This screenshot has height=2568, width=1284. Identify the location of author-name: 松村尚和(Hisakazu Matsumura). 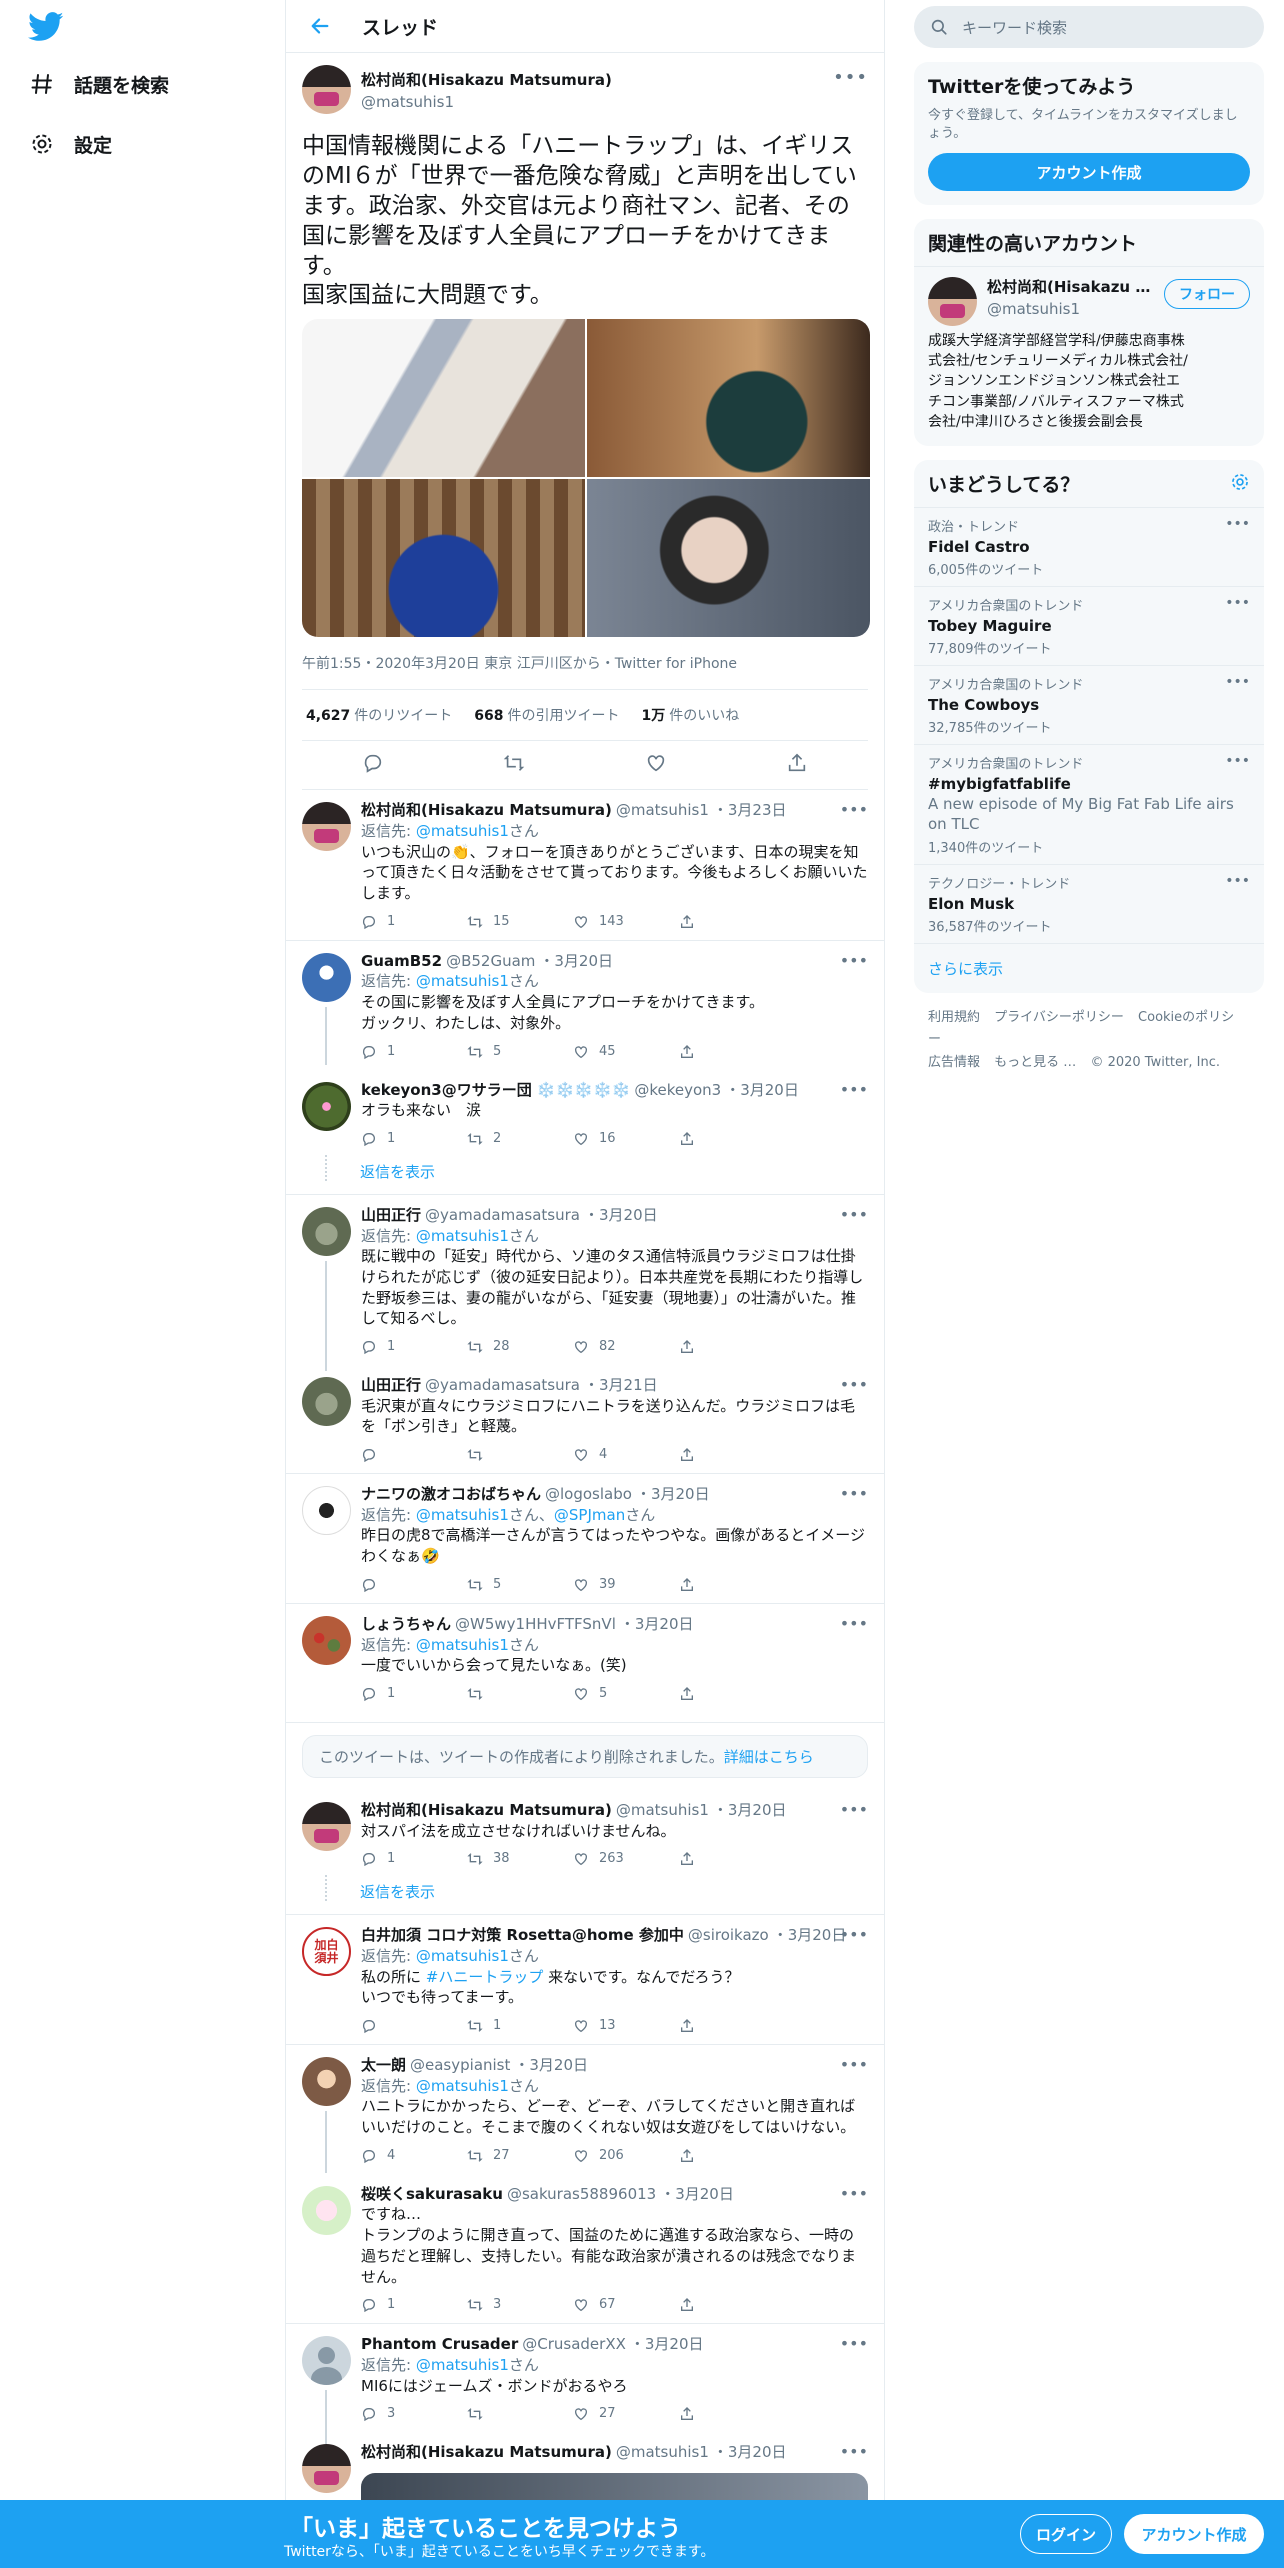
(486, 79).